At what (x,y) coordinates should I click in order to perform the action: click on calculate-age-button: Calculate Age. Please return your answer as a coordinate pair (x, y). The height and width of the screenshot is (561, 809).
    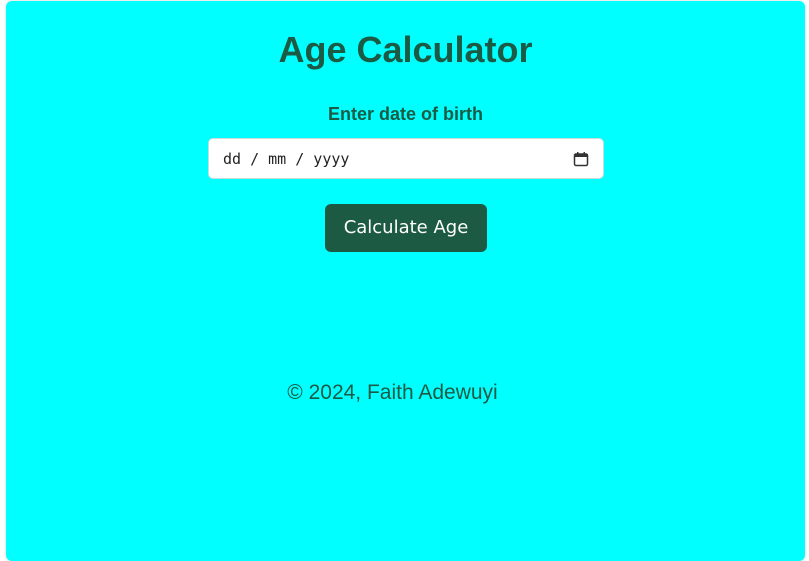
    Looking at the image, I should click on (406, 228).